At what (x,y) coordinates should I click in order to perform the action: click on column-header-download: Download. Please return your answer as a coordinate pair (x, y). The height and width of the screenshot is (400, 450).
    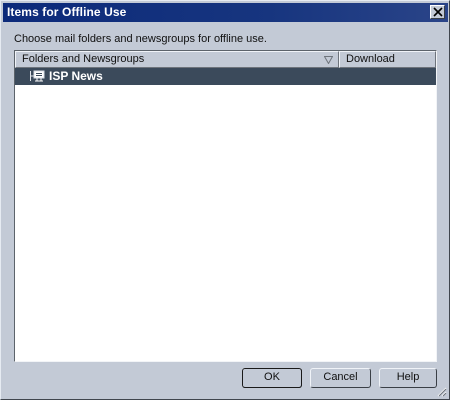
    Looking at the image, I should click on (387, 59).